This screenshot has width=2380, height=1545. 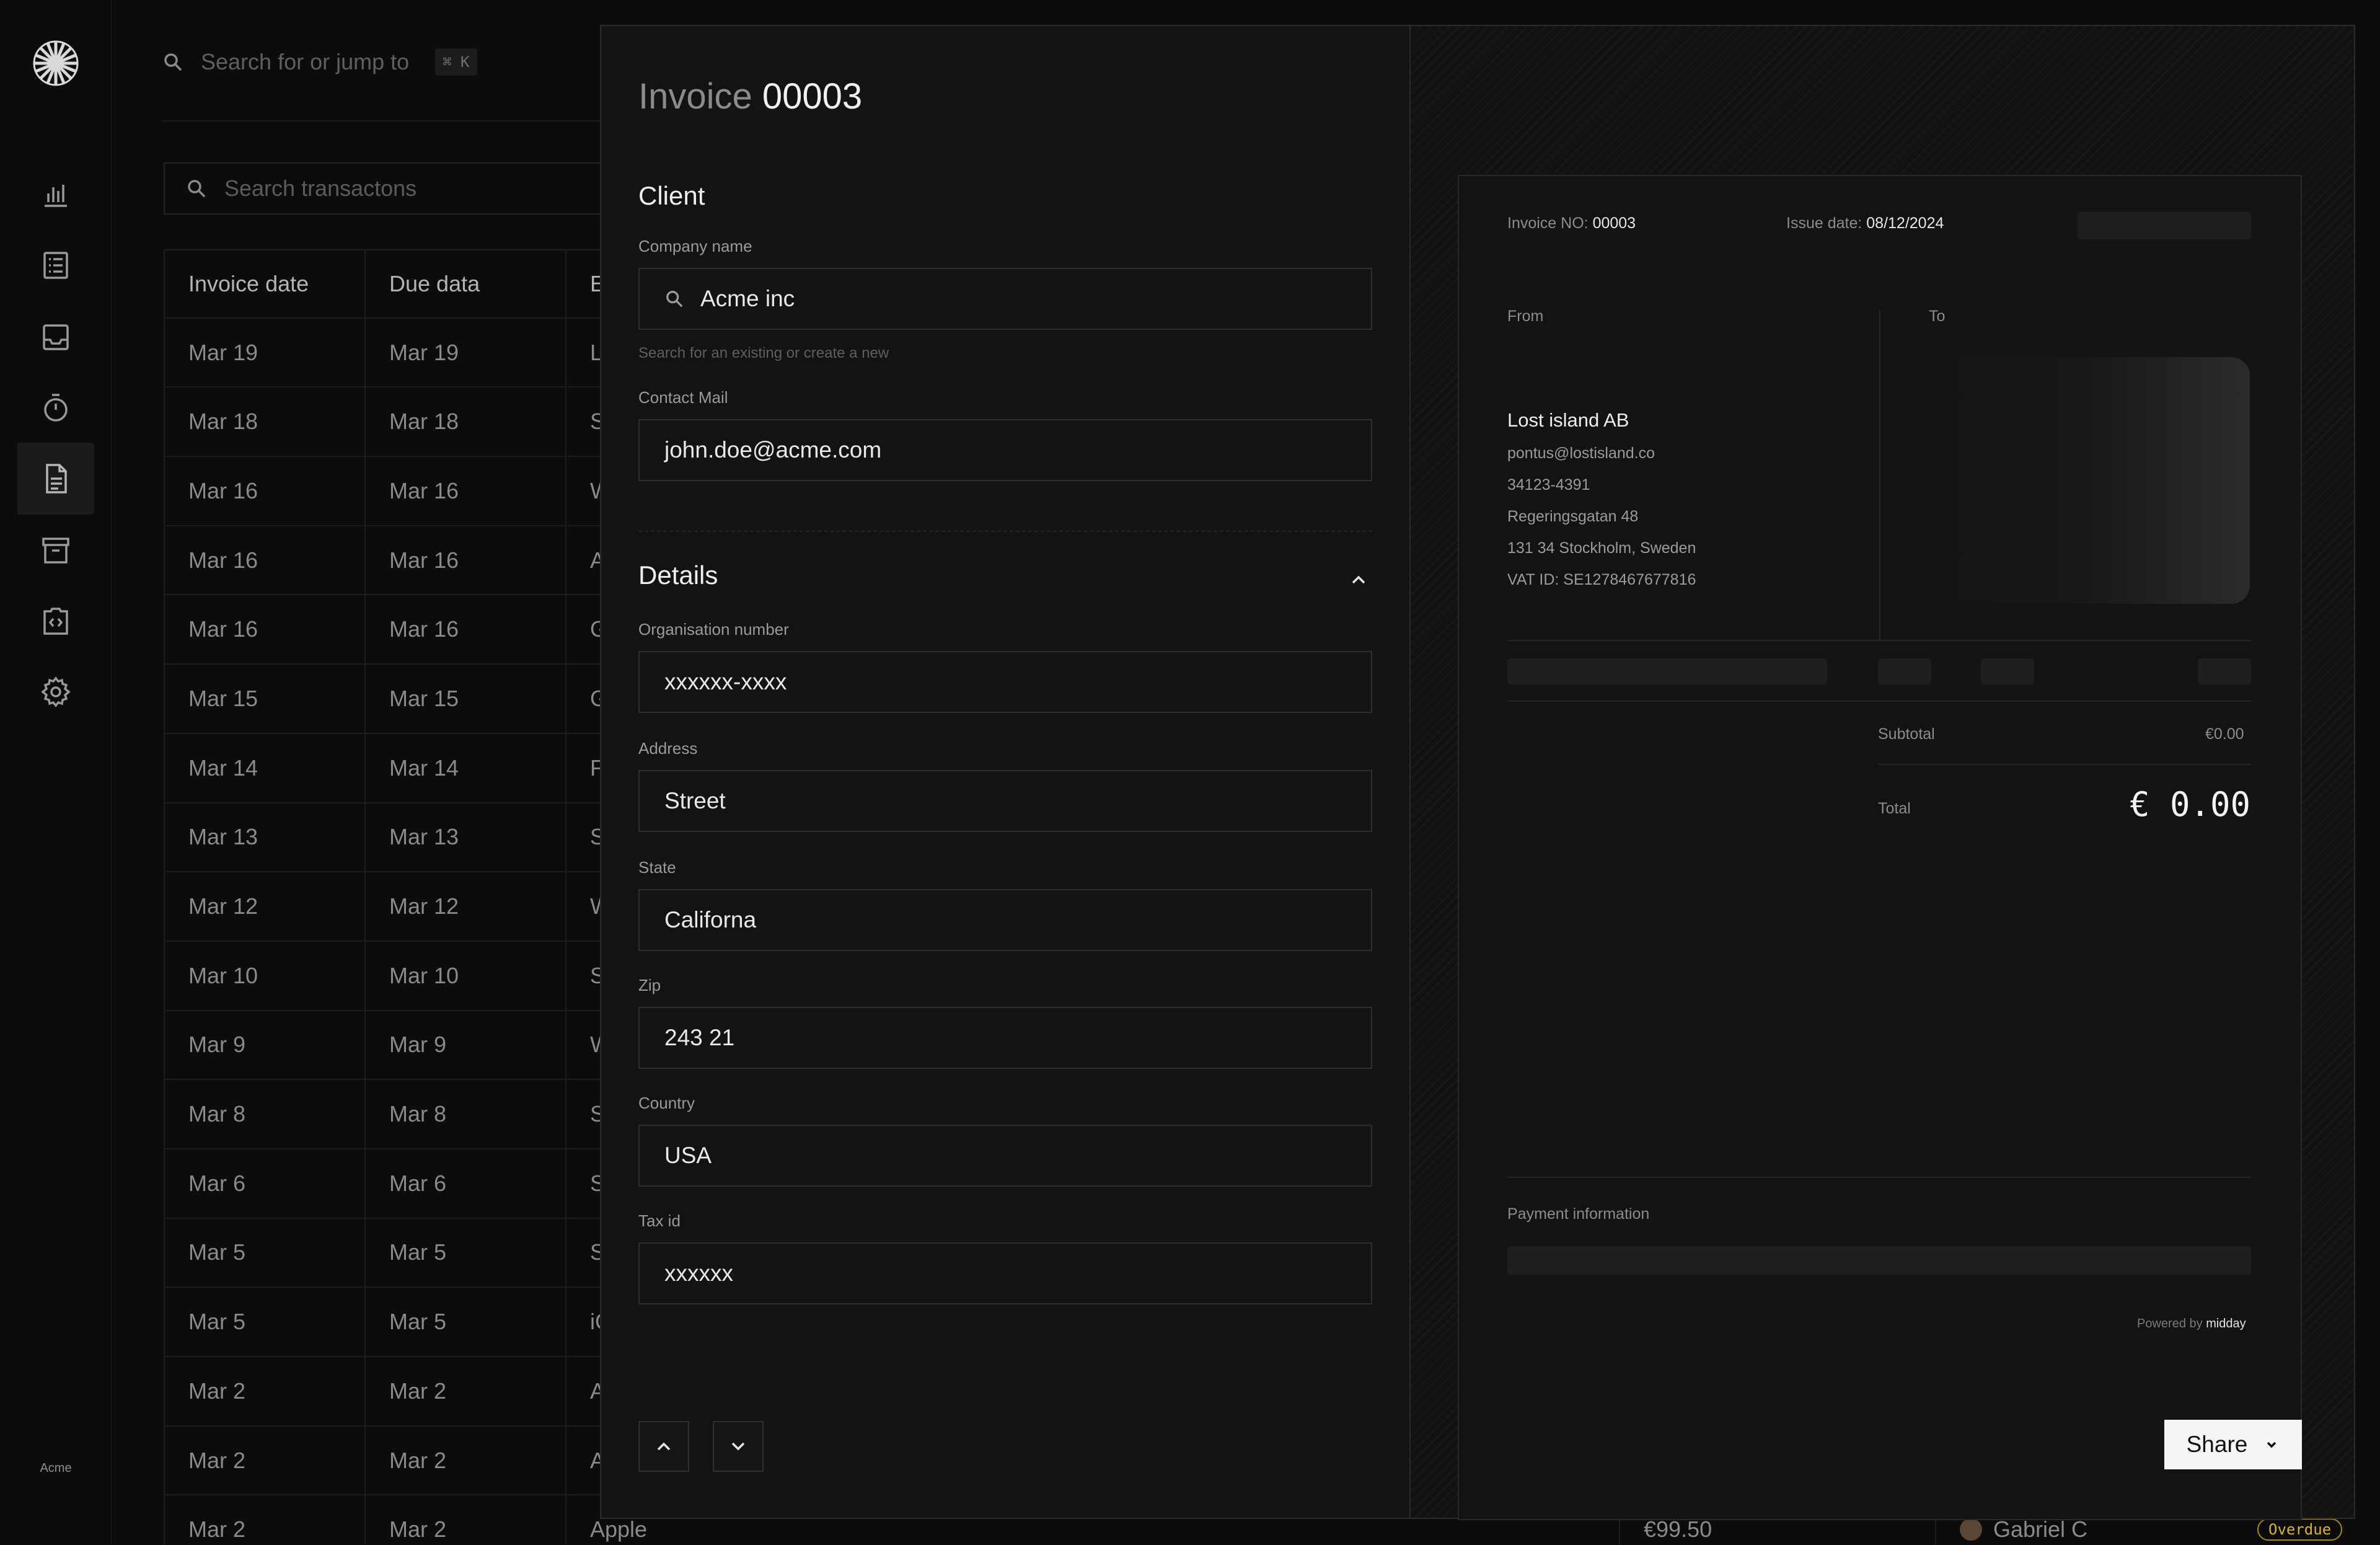 What do you see at coordinates (1005, 1273) in the screenshot?
I see `tax-id-input: xxxxxx` at bounding box center [1005, 1273].